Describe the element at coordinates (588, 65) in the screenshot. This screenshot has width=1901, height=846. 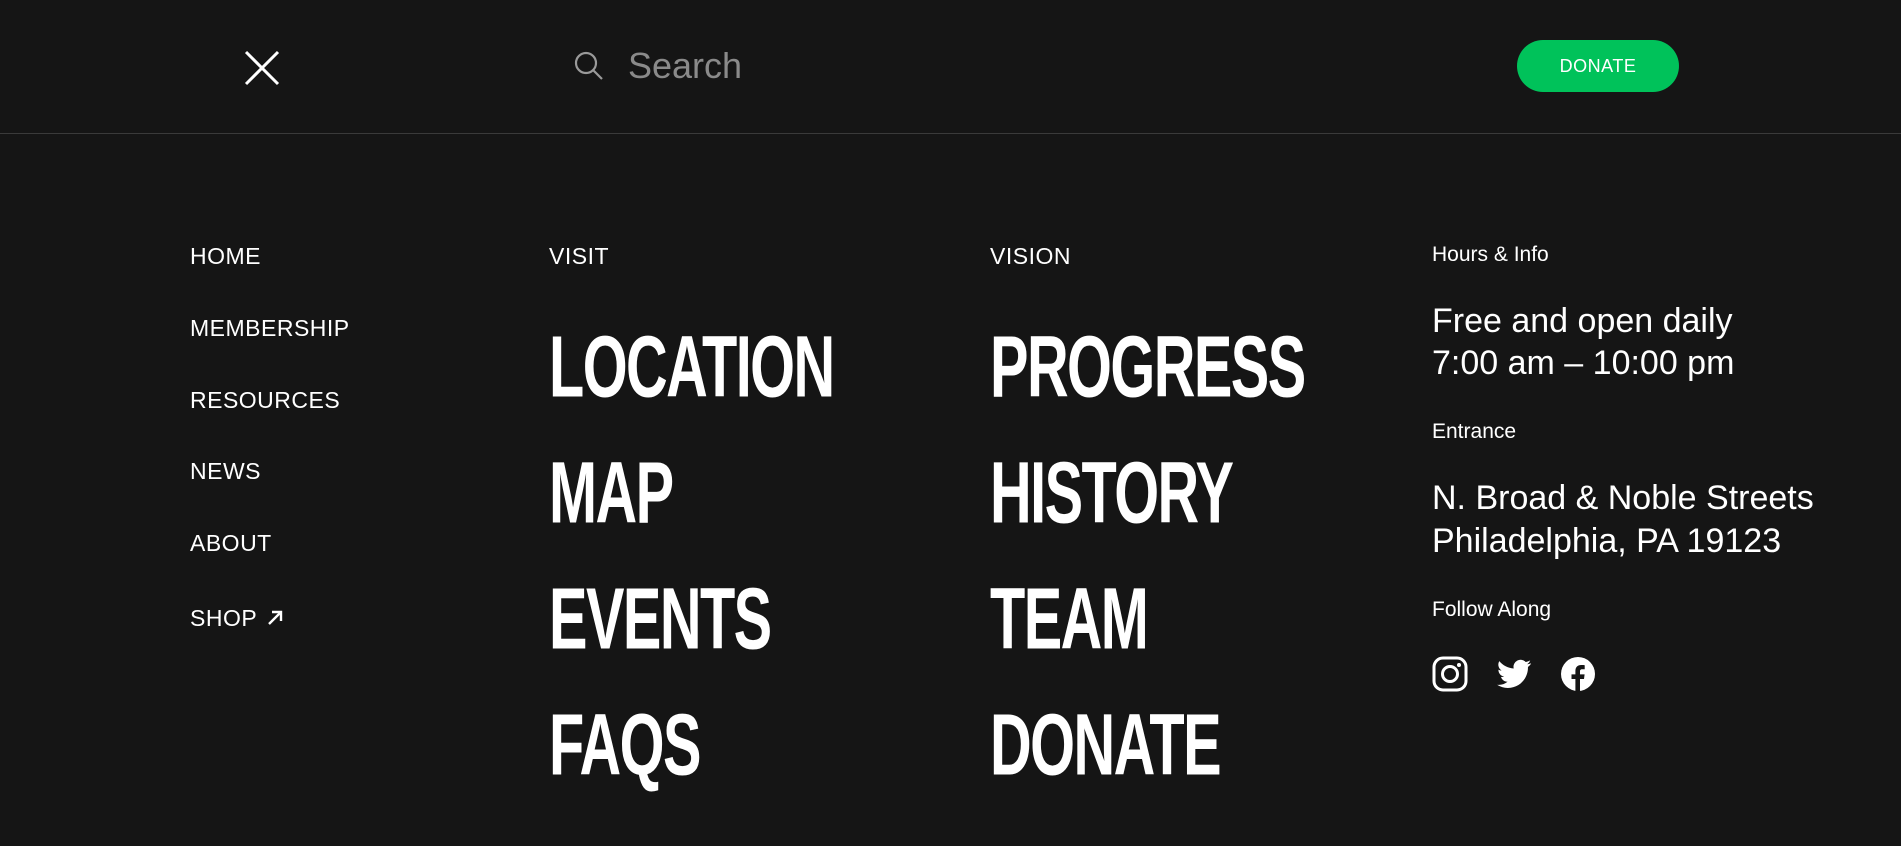
I see `search-icon` at that location.